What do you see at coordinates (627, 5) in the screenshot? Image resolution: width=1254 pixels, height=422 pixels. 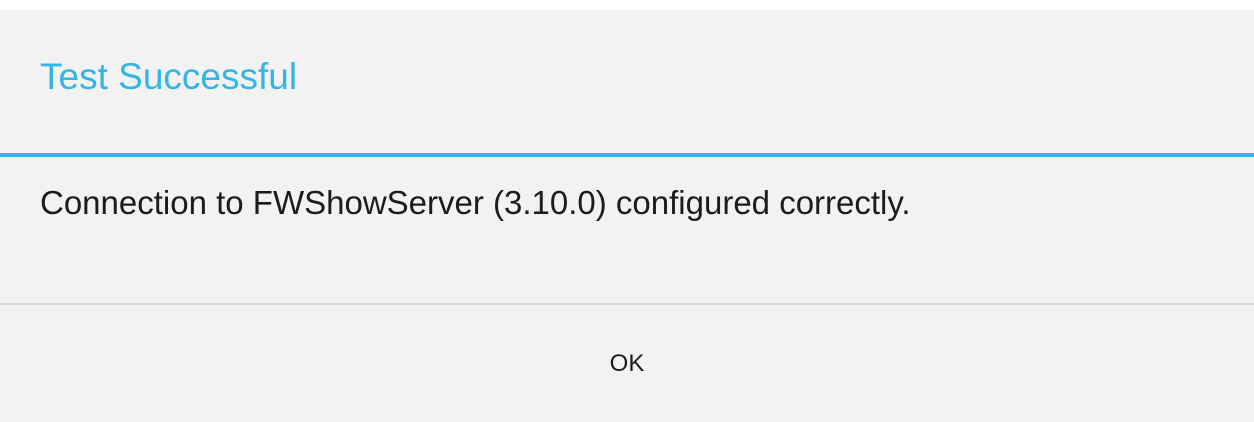 I see `background-window-strip` at bounding box center [627, 5].